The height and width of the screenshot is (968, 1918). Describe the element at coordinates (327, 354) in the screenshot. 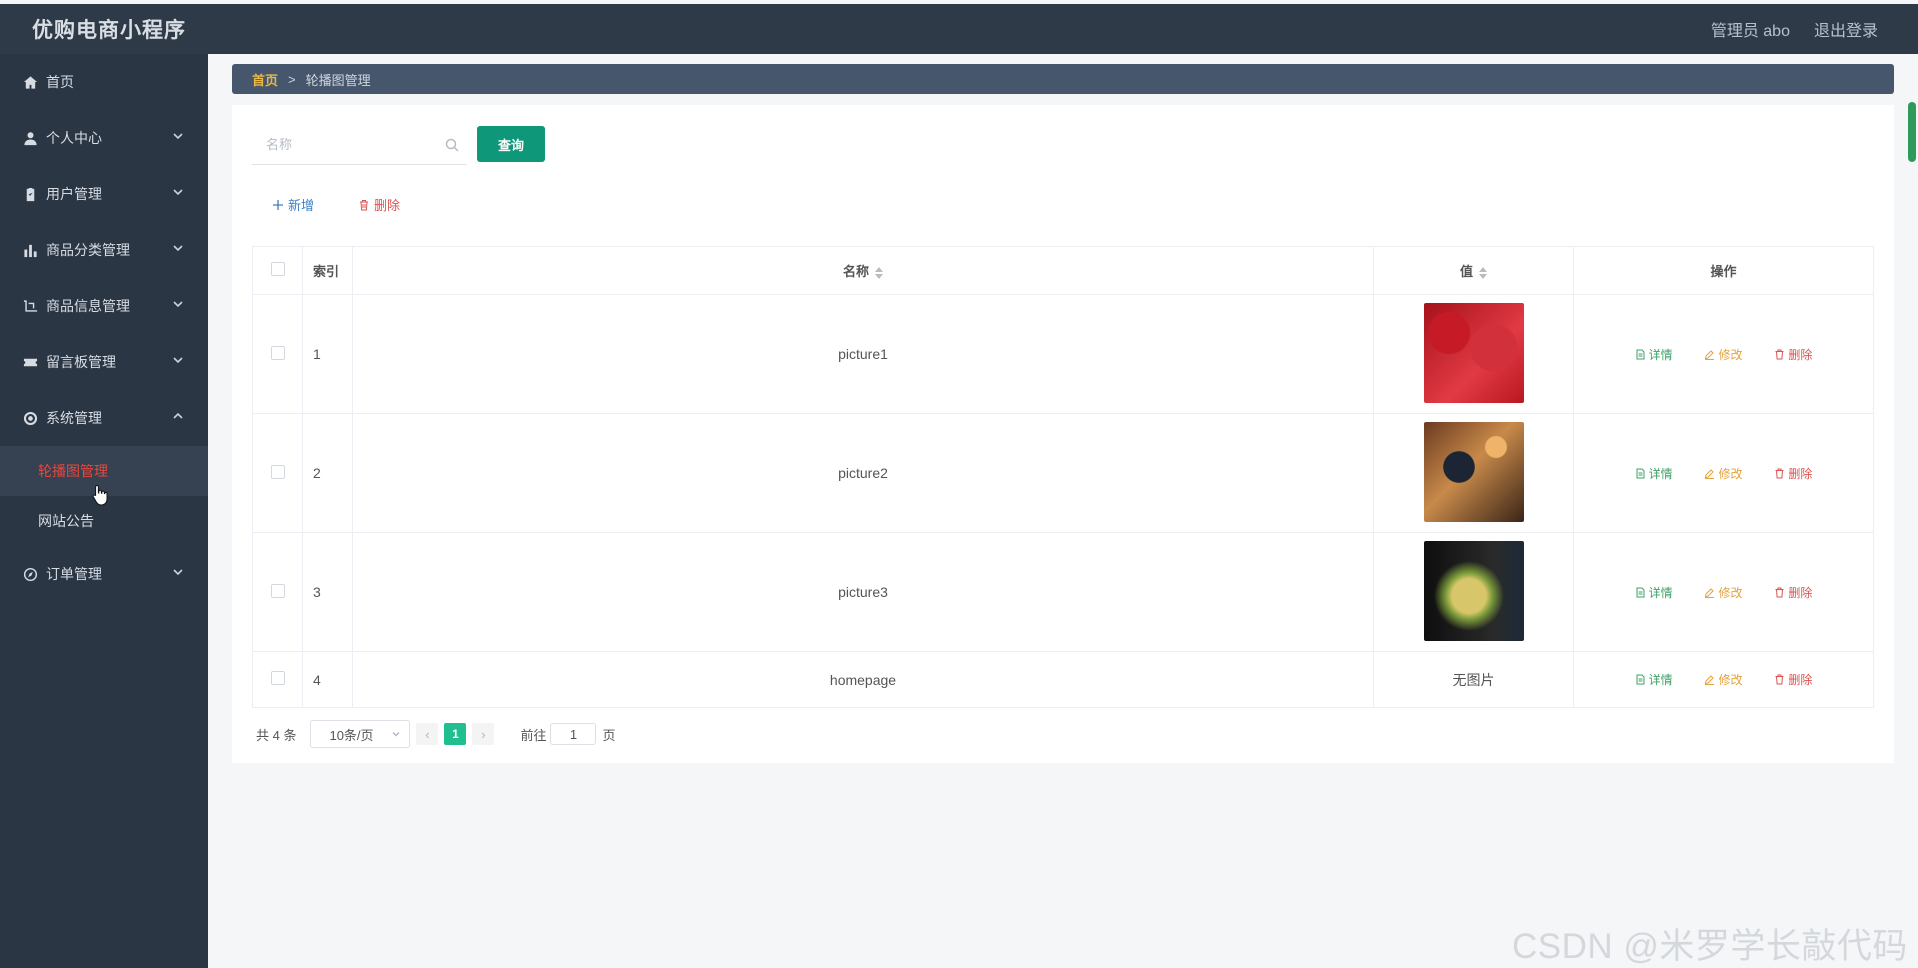

I see `row-index: 1` at that location.